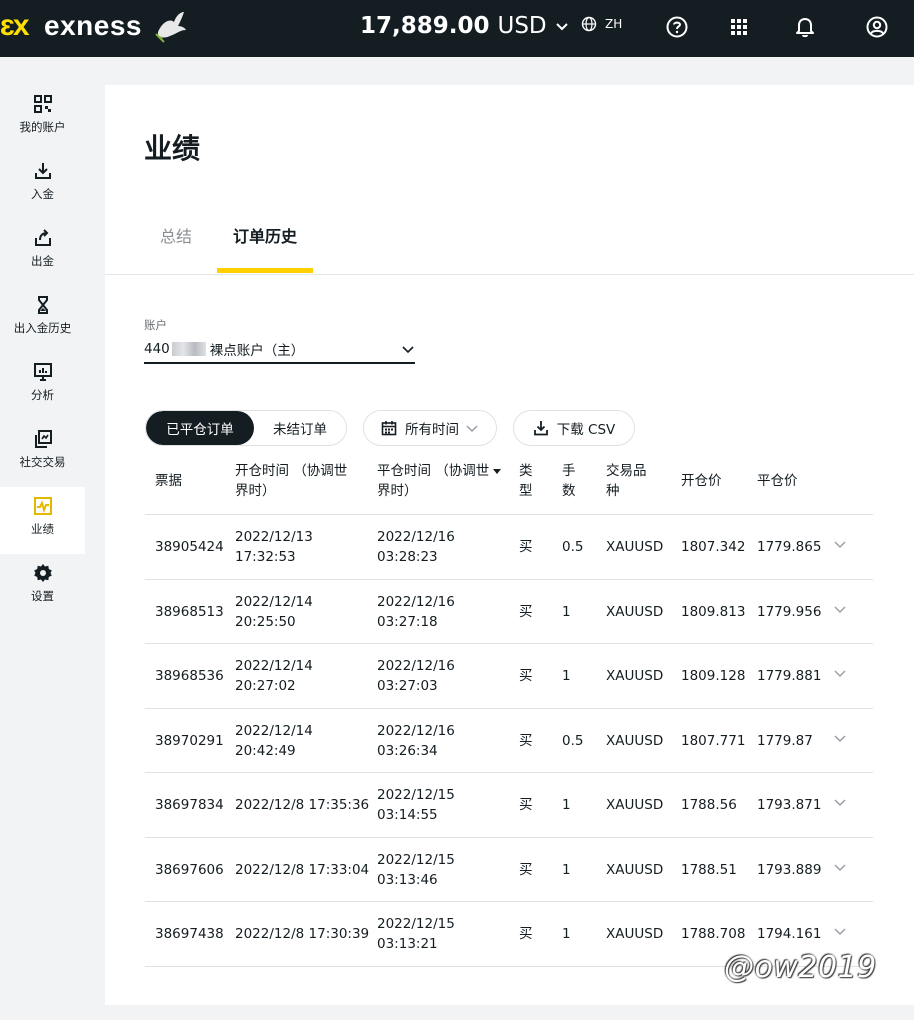 This screenshot has height=1020, width=914. I want to click on cell-ticket: 38697438, so click(189, 934).